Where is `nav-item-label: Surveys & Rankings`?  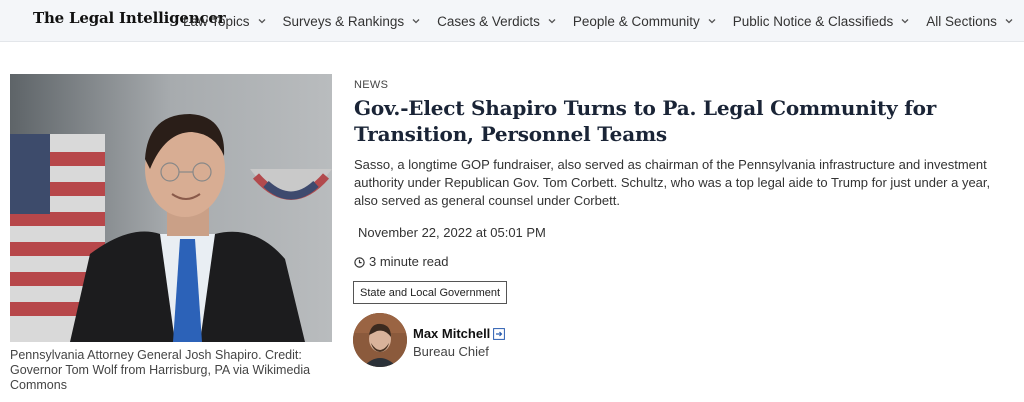
nav-item-label: Surveys & Rankings is located at coordinates (343, 21).